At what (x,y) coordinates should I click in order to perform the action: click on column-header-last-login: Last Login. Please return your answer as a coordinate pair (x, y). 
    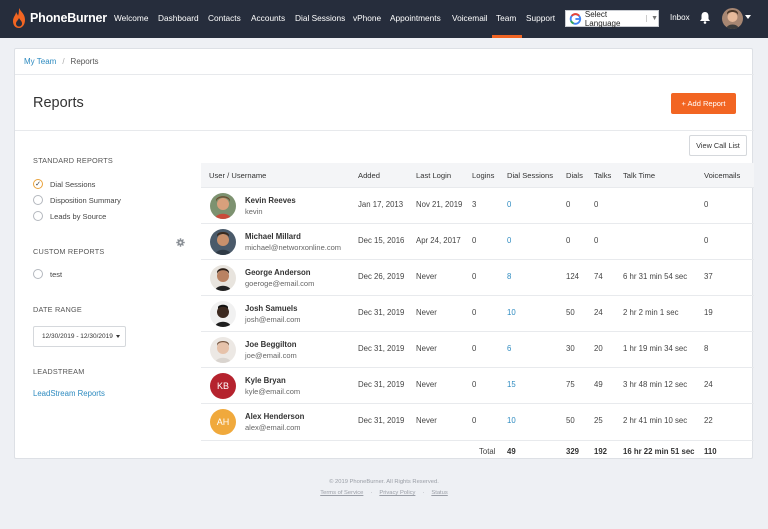
    Looking at the image, I should click on (433, 175).